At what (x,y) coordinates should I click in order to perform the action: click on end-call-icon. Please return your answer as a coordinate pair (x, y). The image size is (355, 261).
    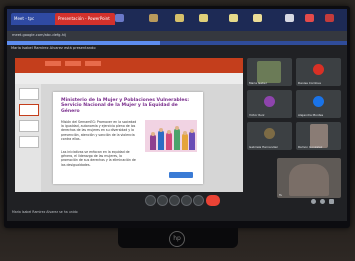
    Looking at the image, I should click on (213, 200).